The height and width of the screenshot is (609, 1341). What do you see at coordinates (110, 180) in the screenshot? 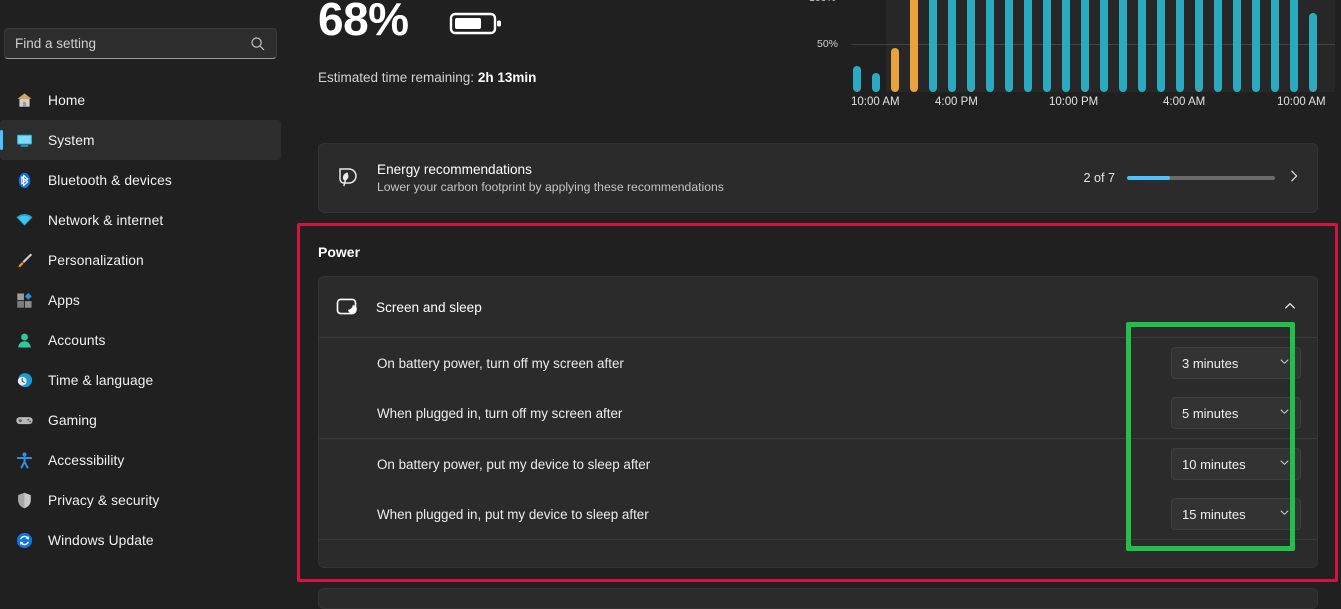
I see `sidebar-item-label: Bluetooth & devices` at bounding box center [110, 180].